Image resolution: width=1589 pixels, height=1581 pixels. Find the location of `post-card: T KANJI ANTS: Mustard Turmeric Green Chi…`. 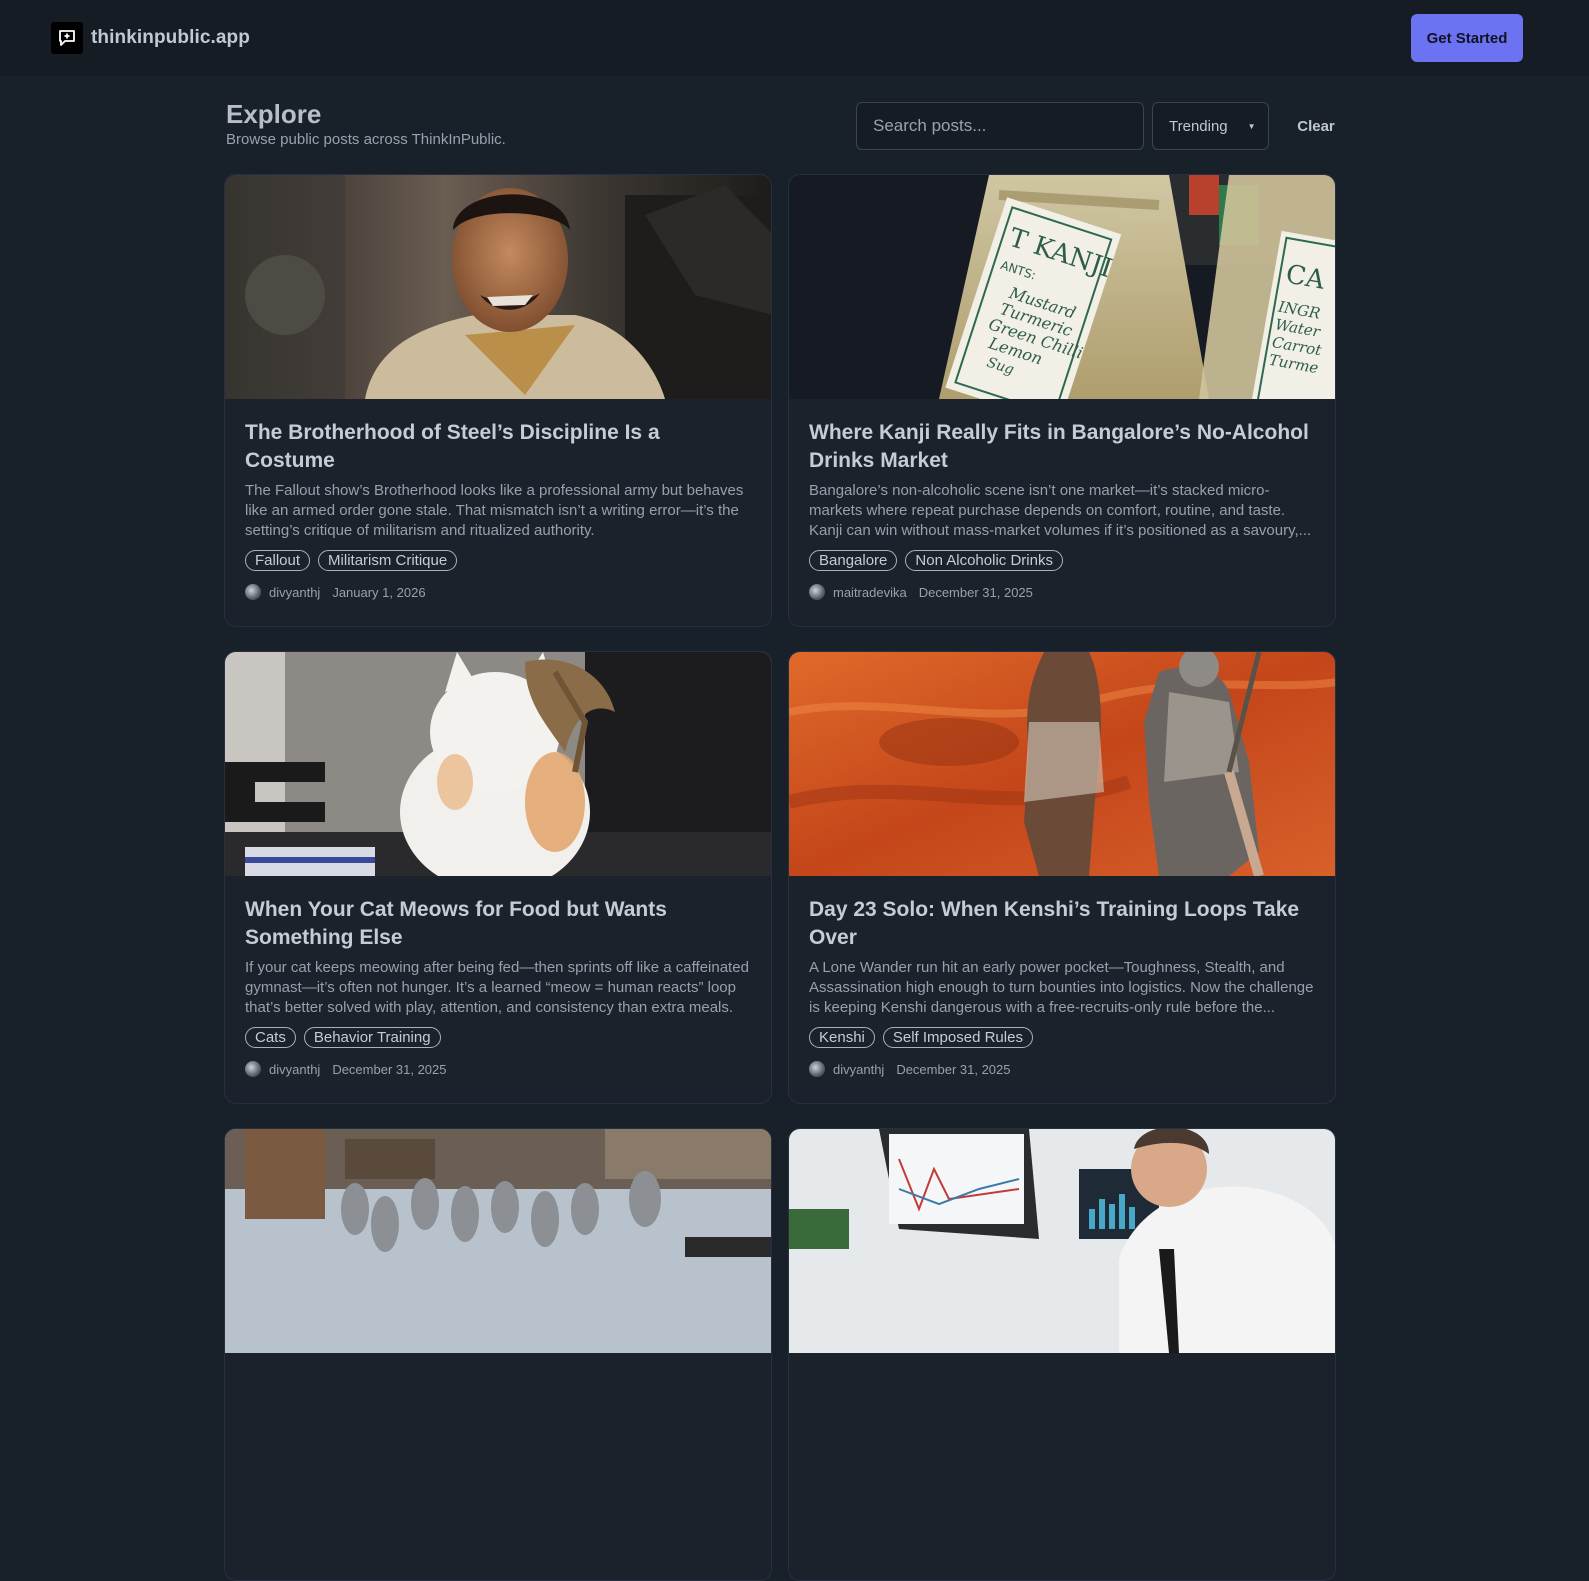

post-card: T KANJI ANTS: Mustard Turmeric Green Chi… is located at coordinates (1062, 400).